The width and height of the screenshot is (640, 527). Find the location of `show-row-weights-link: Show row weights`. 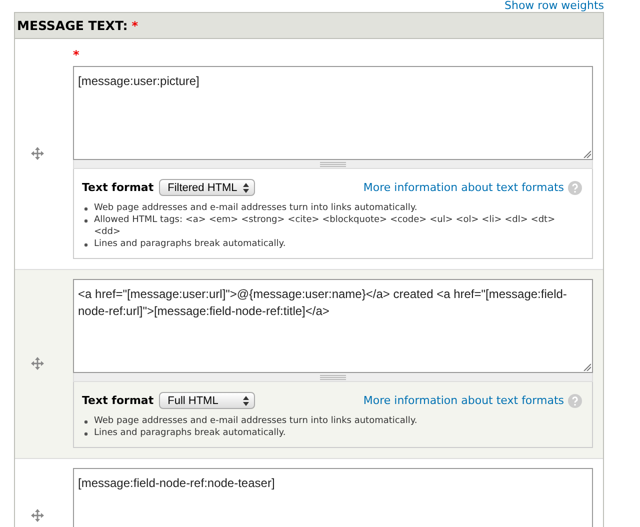

show-row-weights-link: Show row weights is located at coordinates (554, 6).